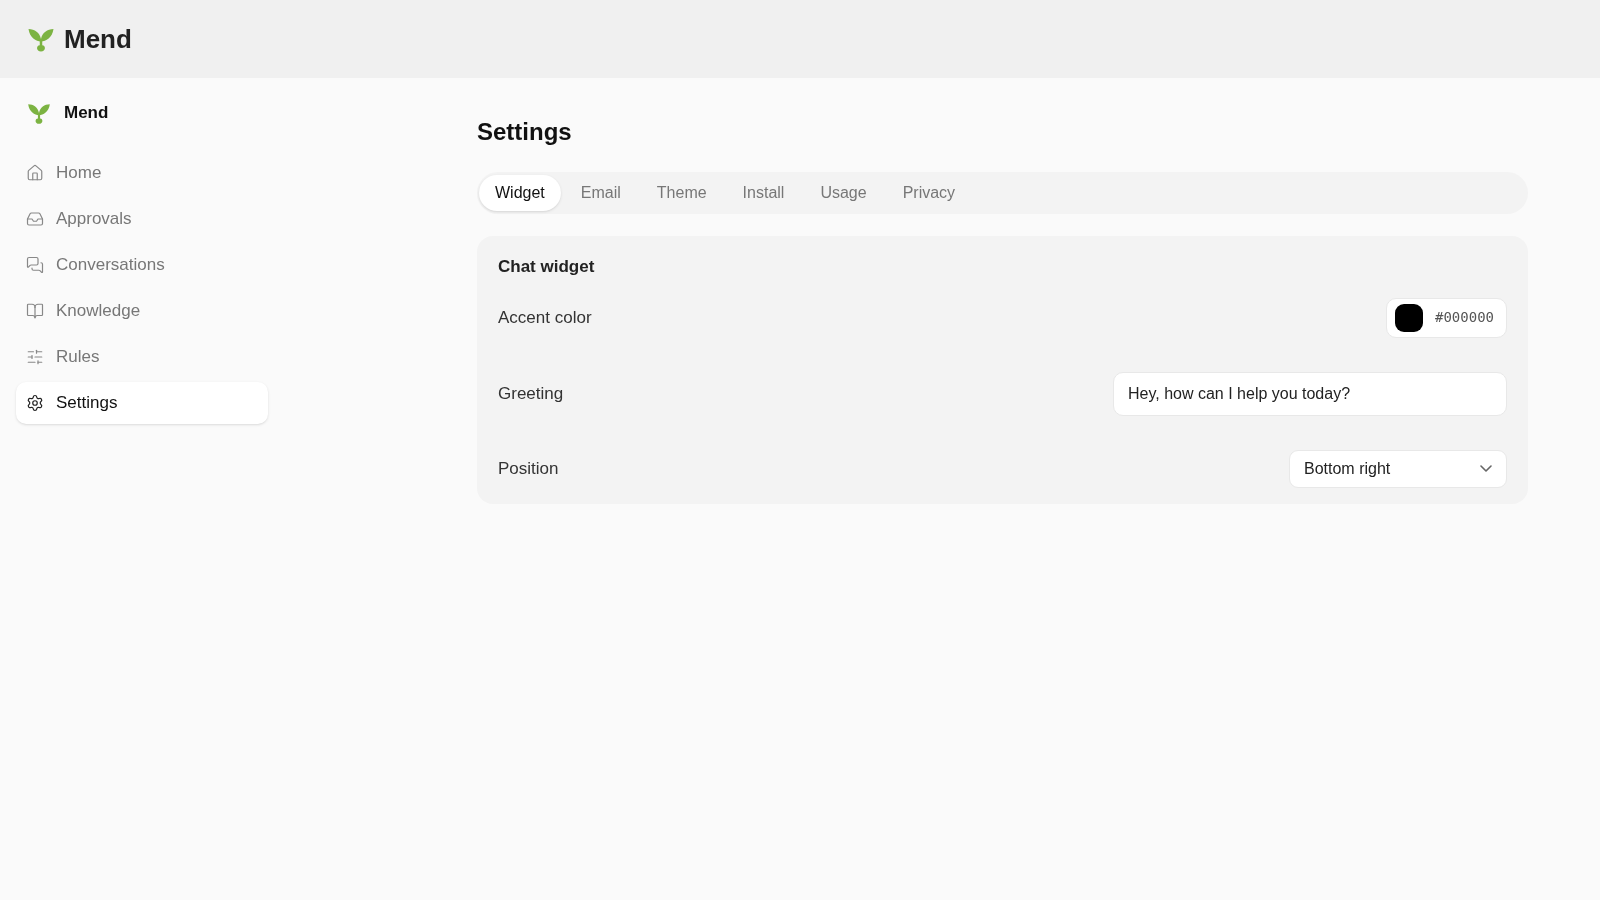 This screenshot has width=1600, height=900. What do you see at coordinates (681, 193) in the screenshot?
I see `tab: Theme` at bounding box center [681, 193].